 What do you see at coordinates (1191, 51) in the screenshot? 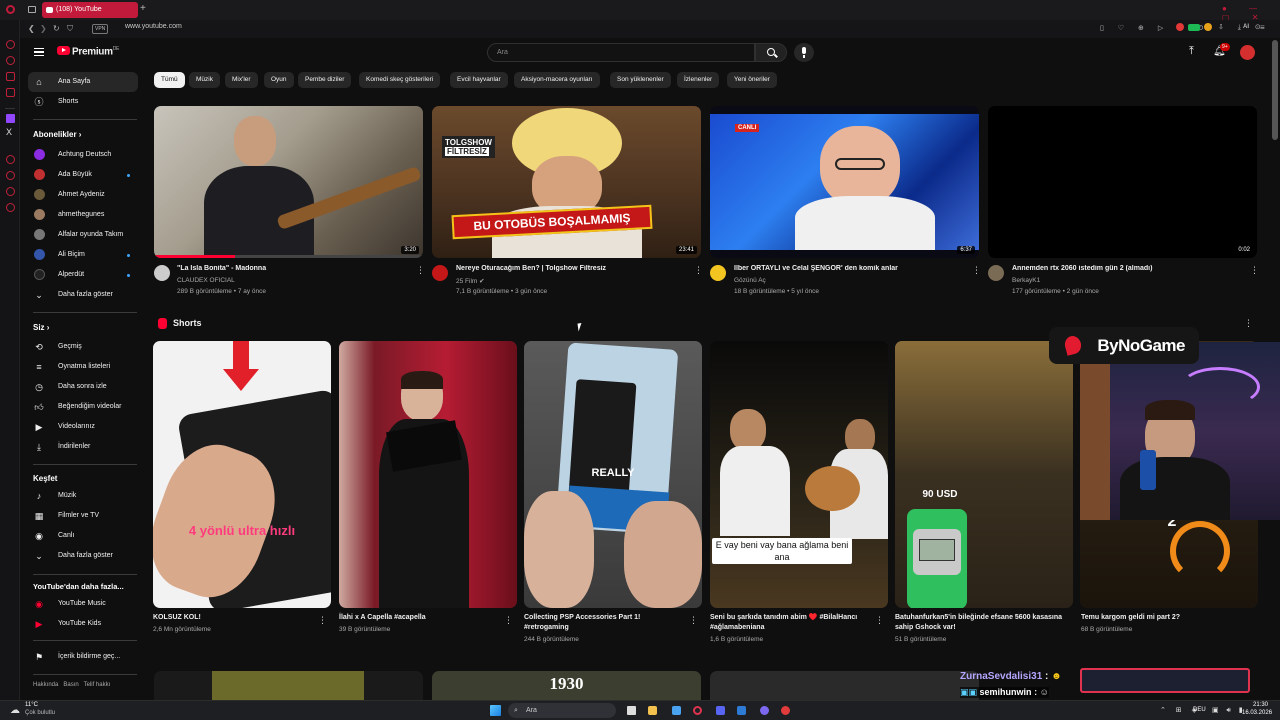
I see `create-icon: ⤒` at bounding box center [1191, 51].